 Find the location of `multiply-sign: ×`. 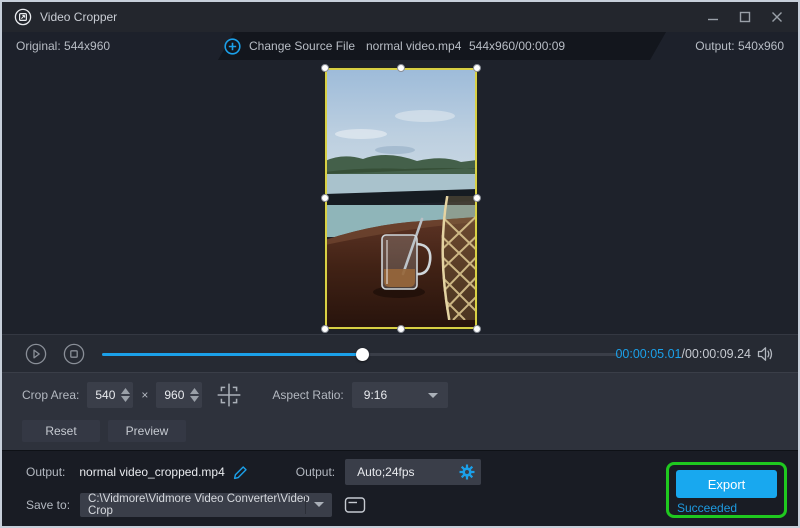

multiply-sign: × is located at coordinates (145, 395).